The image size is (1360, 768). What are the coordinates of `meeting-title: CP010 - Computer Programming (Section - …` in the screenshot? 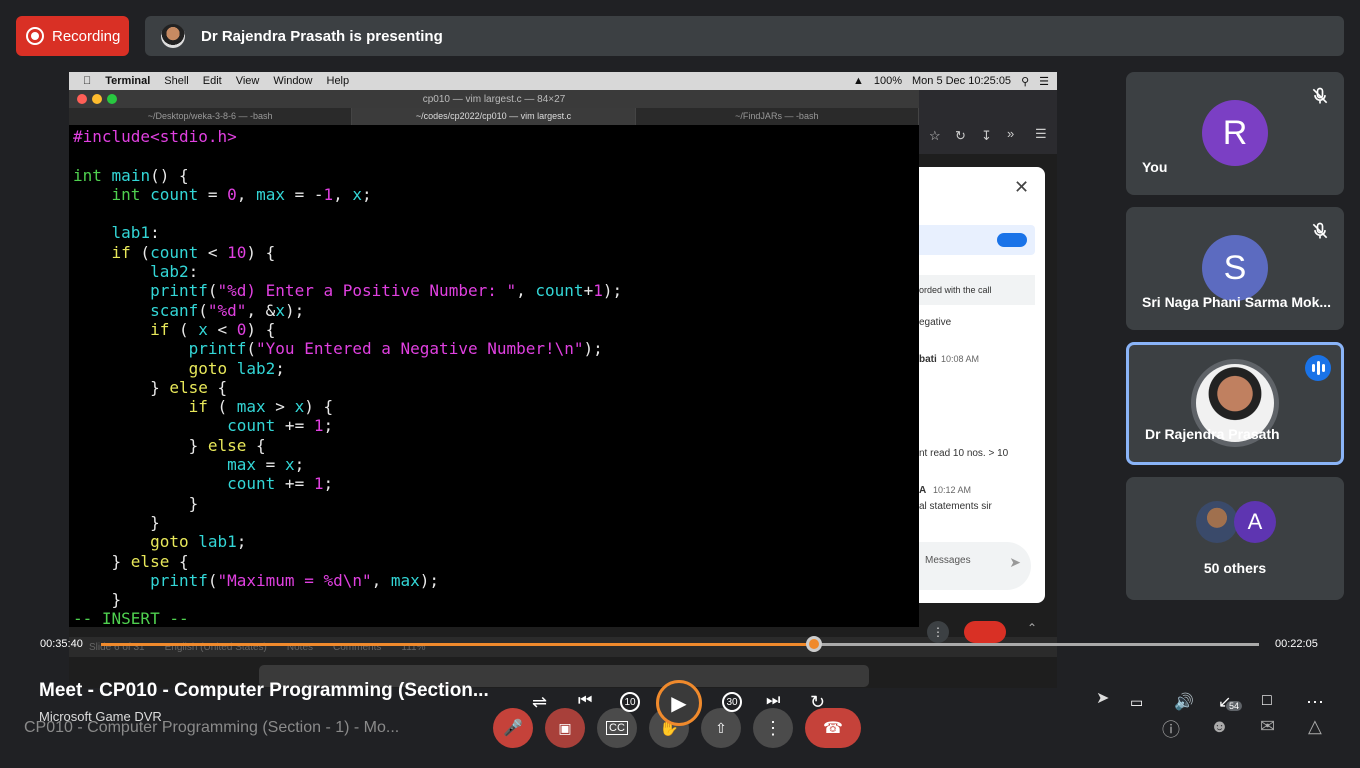 It's located at (212, 727).